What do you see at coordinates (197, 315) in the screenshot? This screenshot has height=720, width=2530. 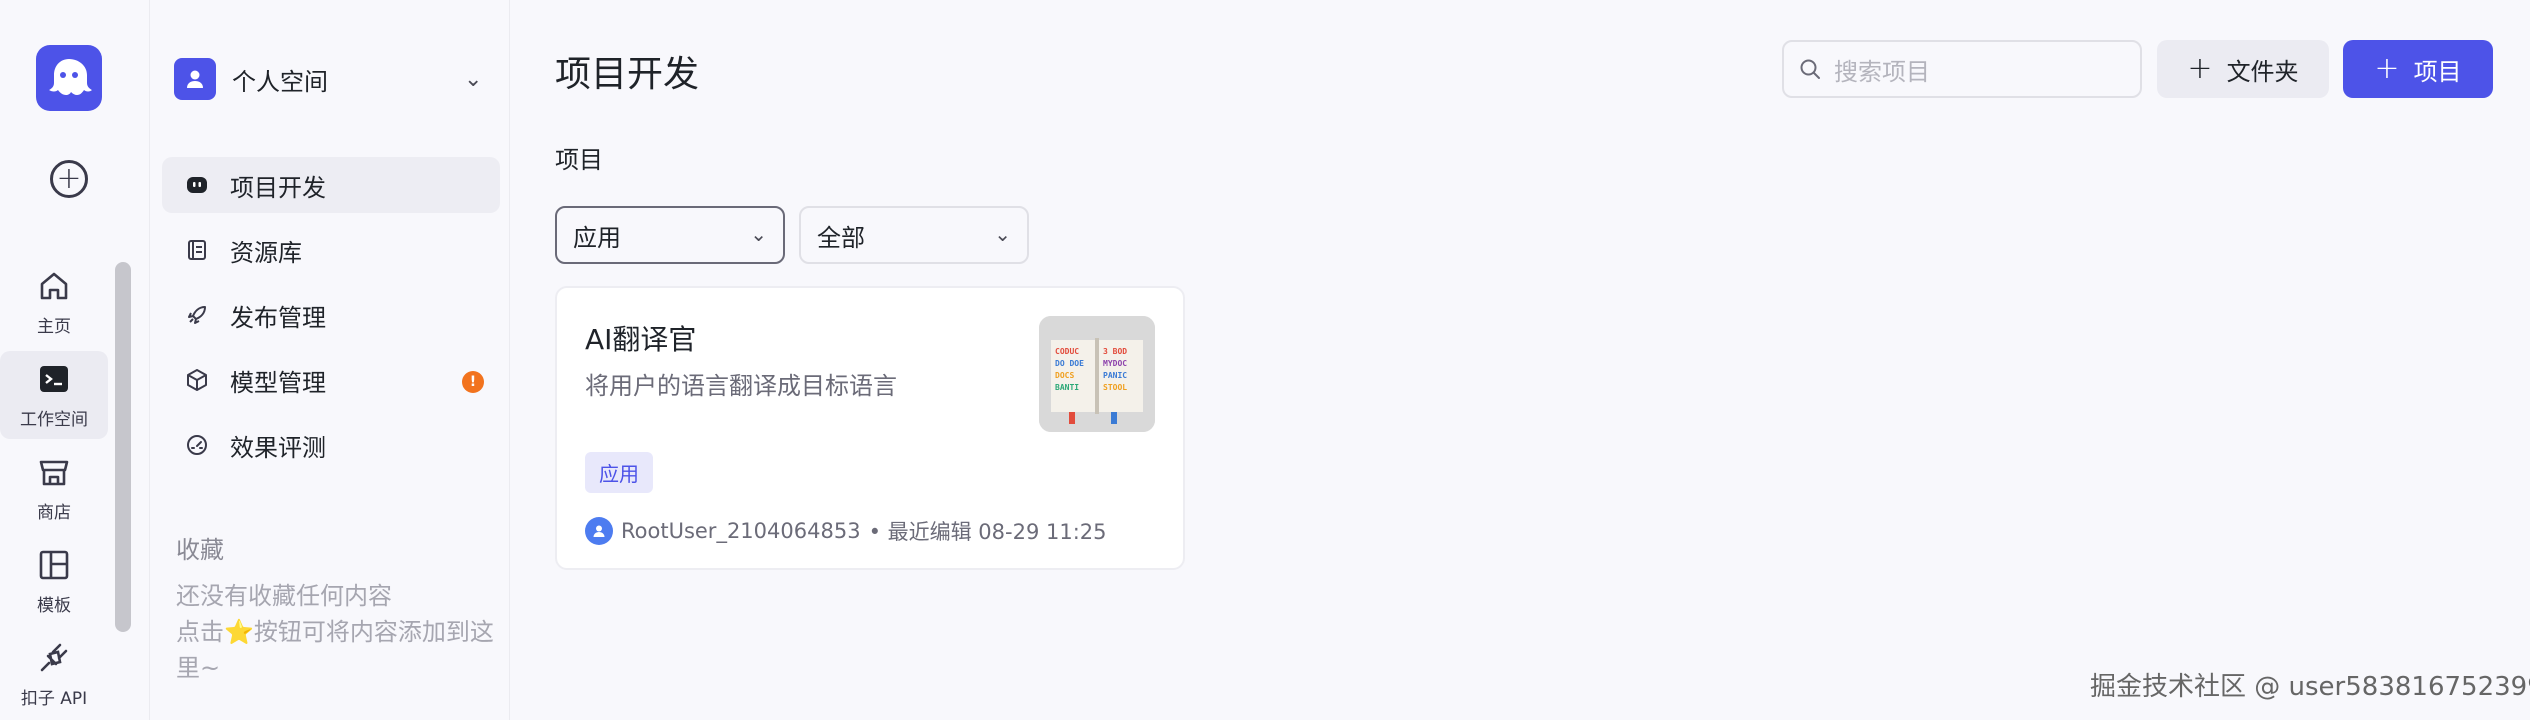 I see `rocket-icon` at bounding box center [197, 315].